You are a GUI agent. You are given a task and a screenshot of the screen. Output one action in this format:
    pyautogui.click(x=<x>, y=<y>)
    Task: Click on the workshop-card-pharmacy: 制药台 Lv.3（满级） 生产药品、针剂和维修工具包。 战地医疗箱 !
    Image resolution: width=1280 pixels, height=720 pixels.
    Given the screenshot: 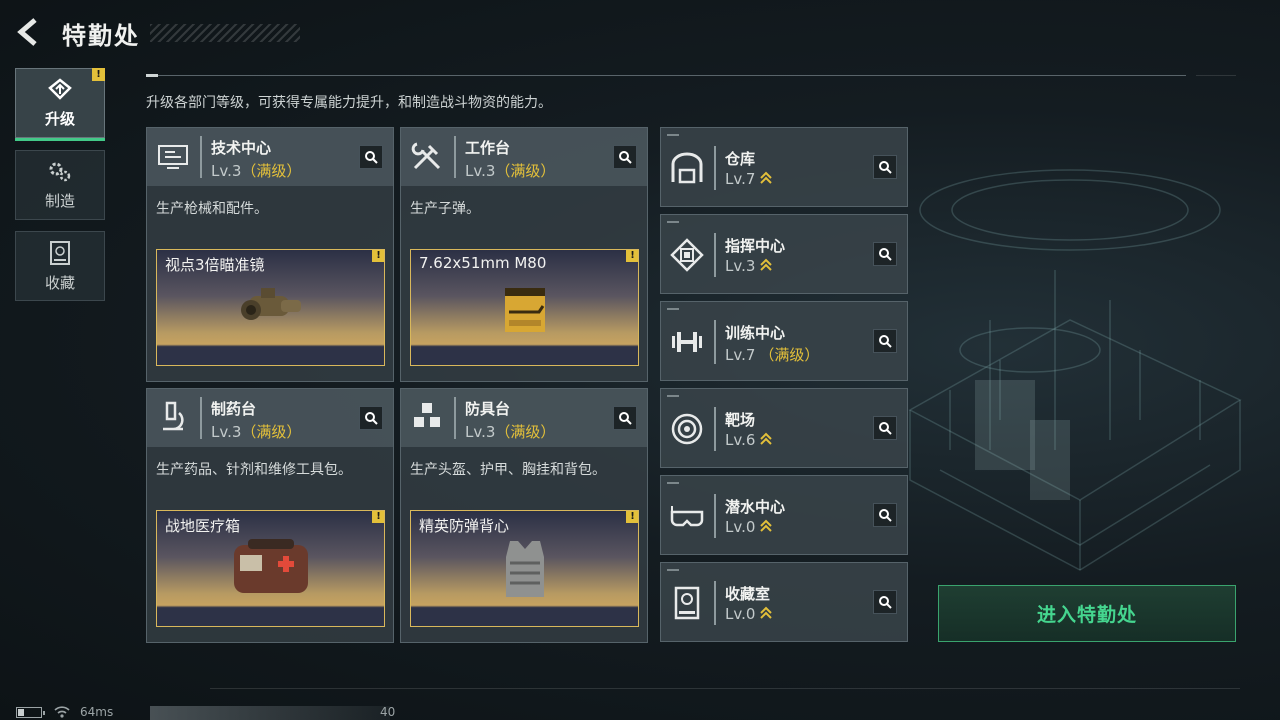 What is the action you would take?
    pyautogui.click(x=270, y=515)
    